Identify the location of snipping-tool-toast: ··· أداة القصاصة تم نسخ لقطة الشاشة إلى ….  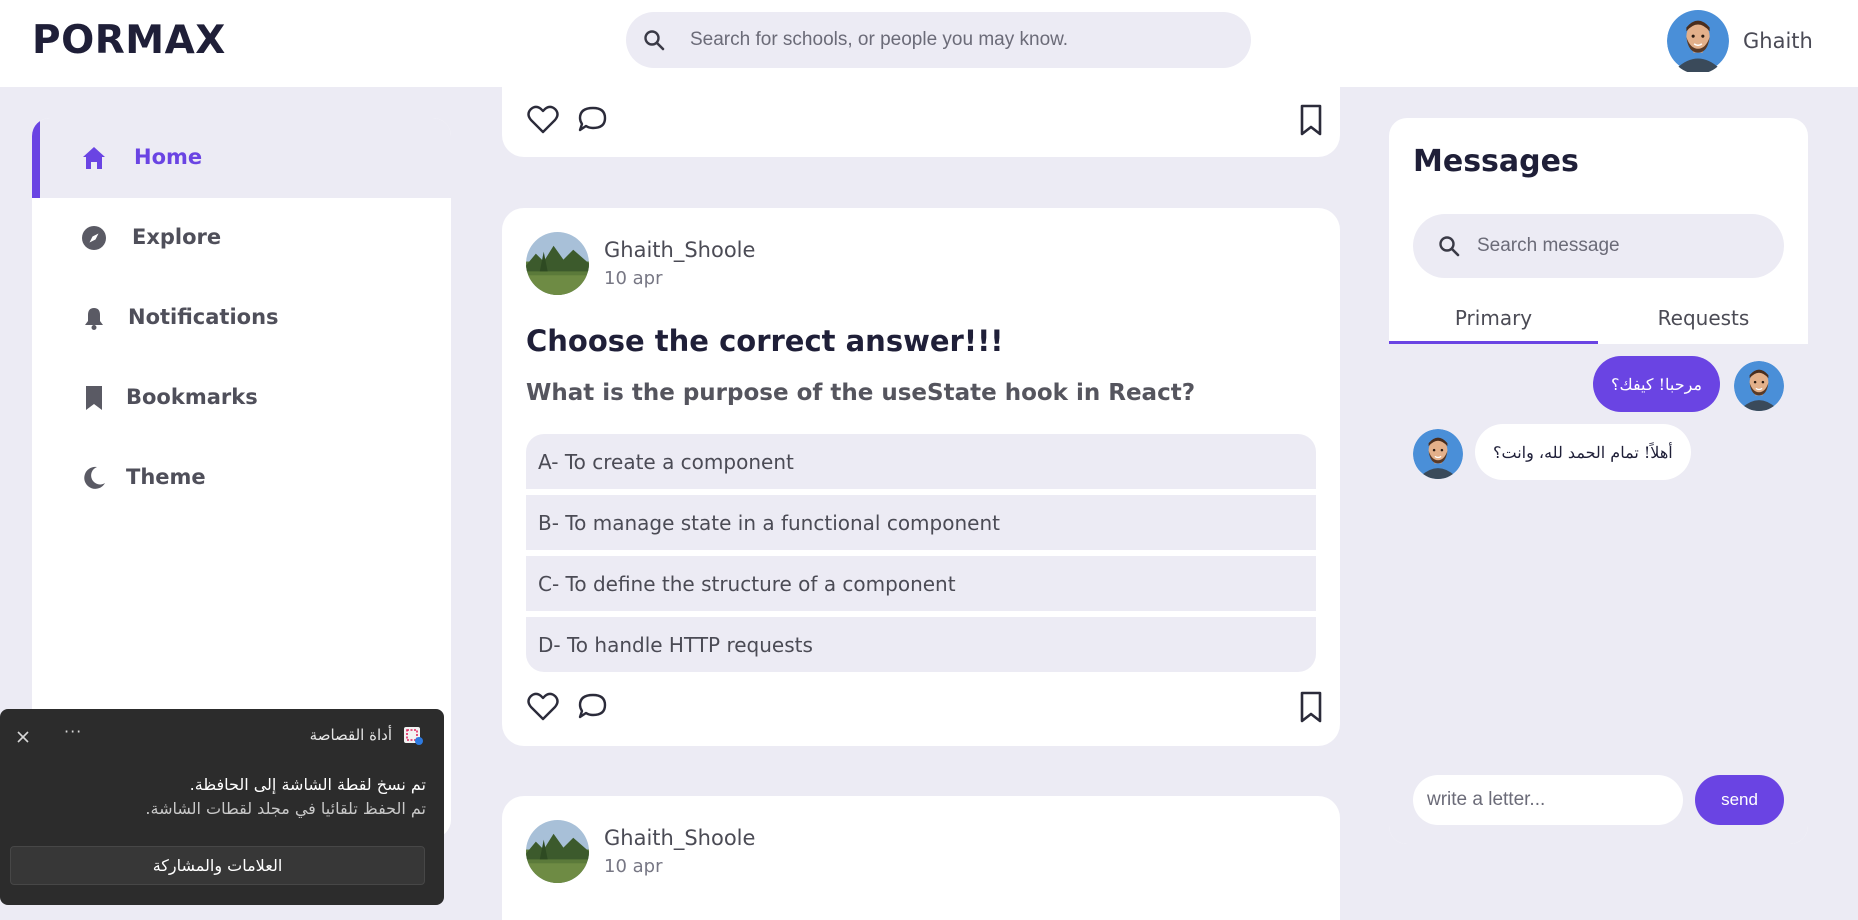
(222, 807).